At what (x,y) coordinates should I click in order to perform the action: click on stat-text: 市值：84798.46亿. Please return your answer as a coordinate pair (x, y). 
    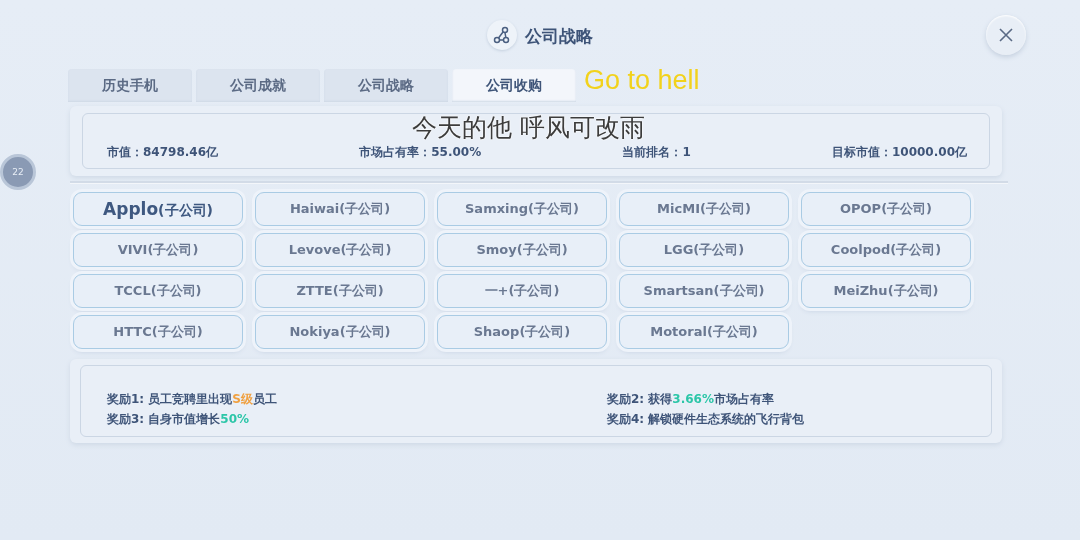
    Looking at the image, I should click on (162, 152).